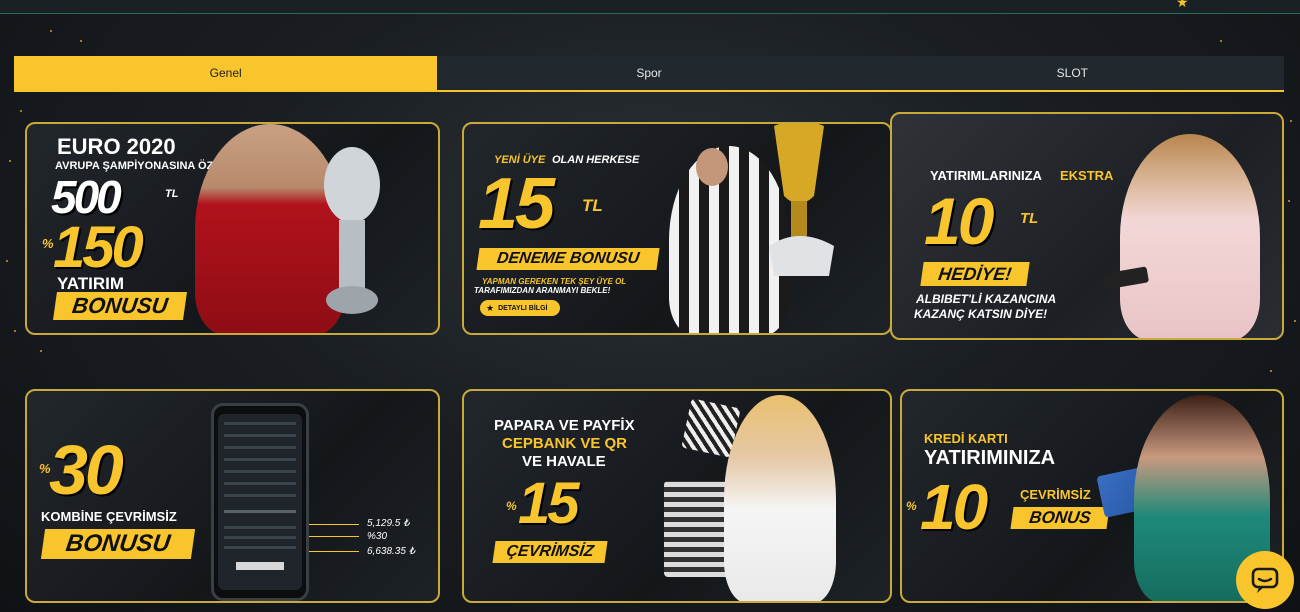 The image size is (1300, 612). Describe the element at coordinates (650, 7) in the screenshot. I see `top-bar: ★` at that location.